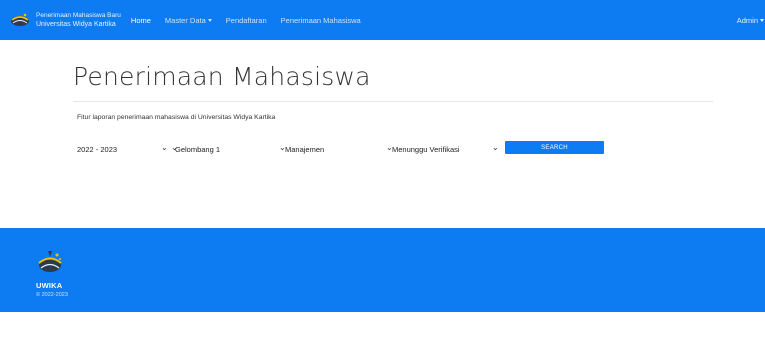 The width and height of the screenshot is (765, 347). I want to click on status-select: Menunggu Verifikasi ⌄ ⌄, so click(442, 149).